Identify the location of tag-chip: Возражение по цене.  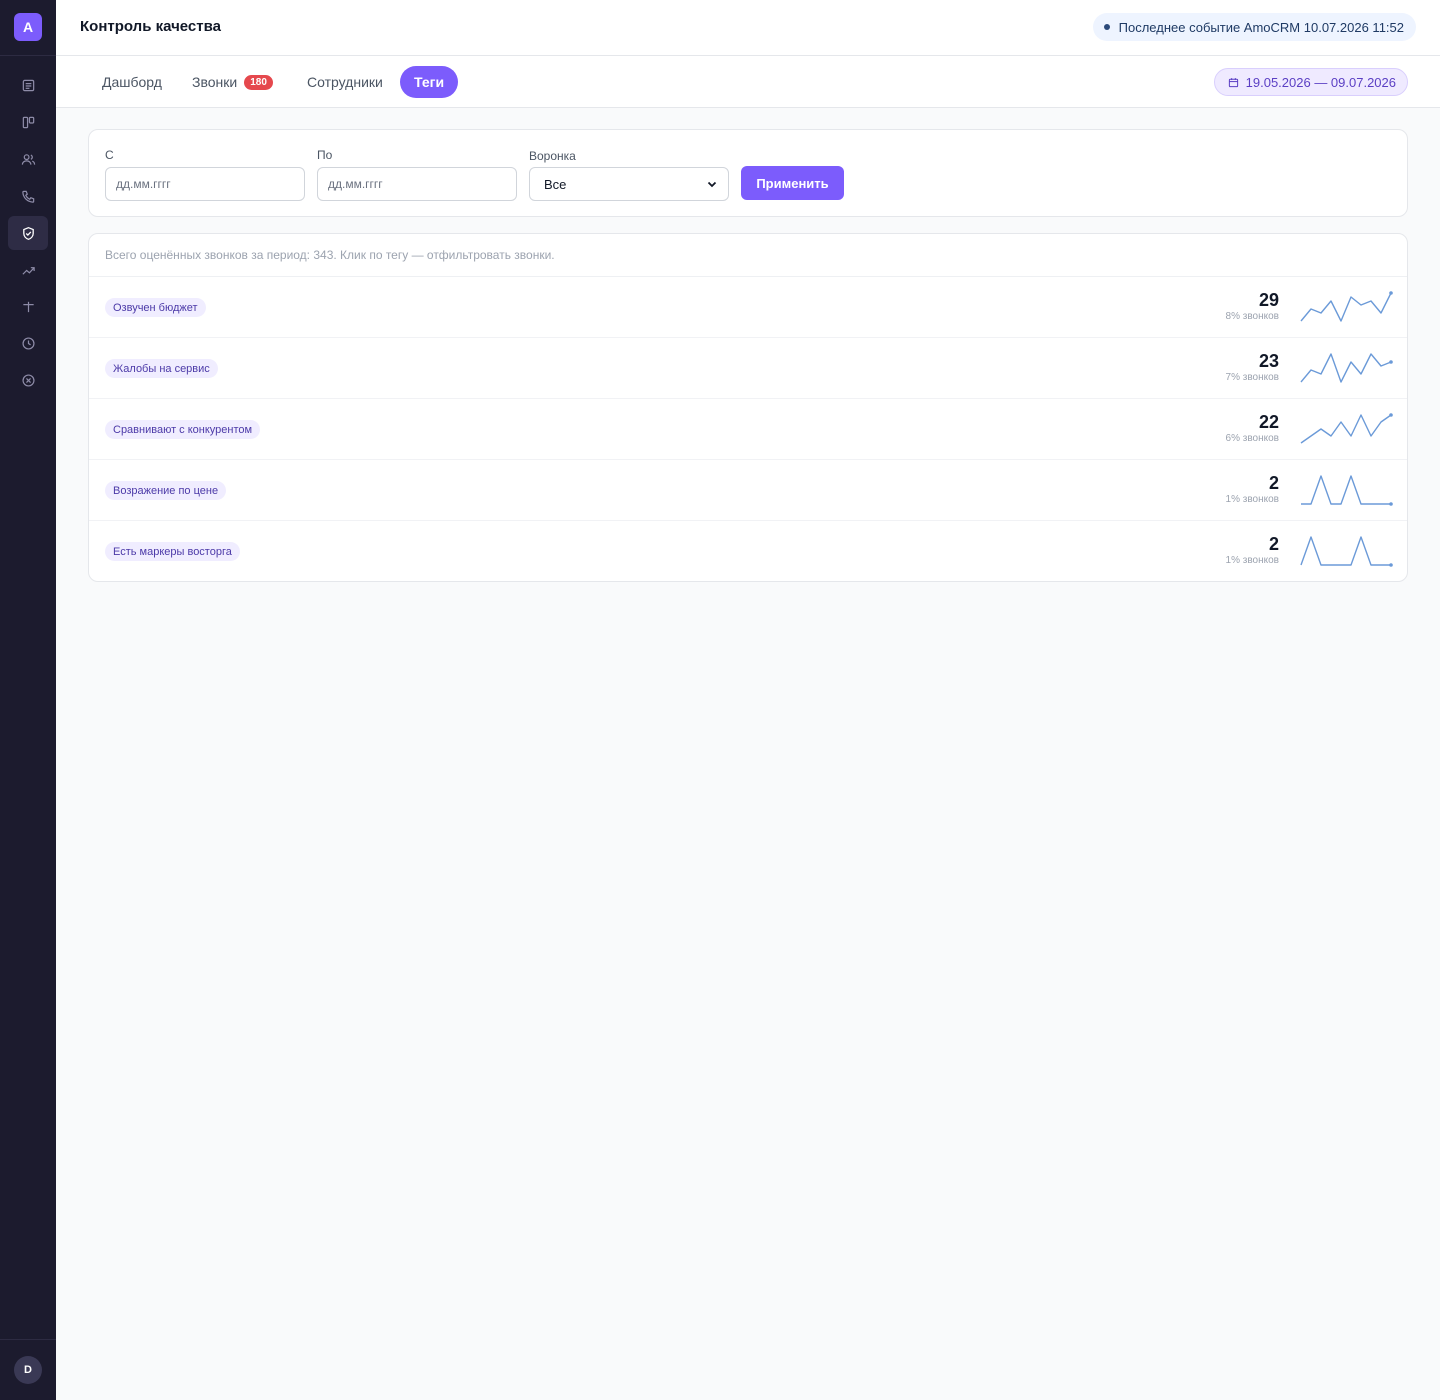
(166, 490).